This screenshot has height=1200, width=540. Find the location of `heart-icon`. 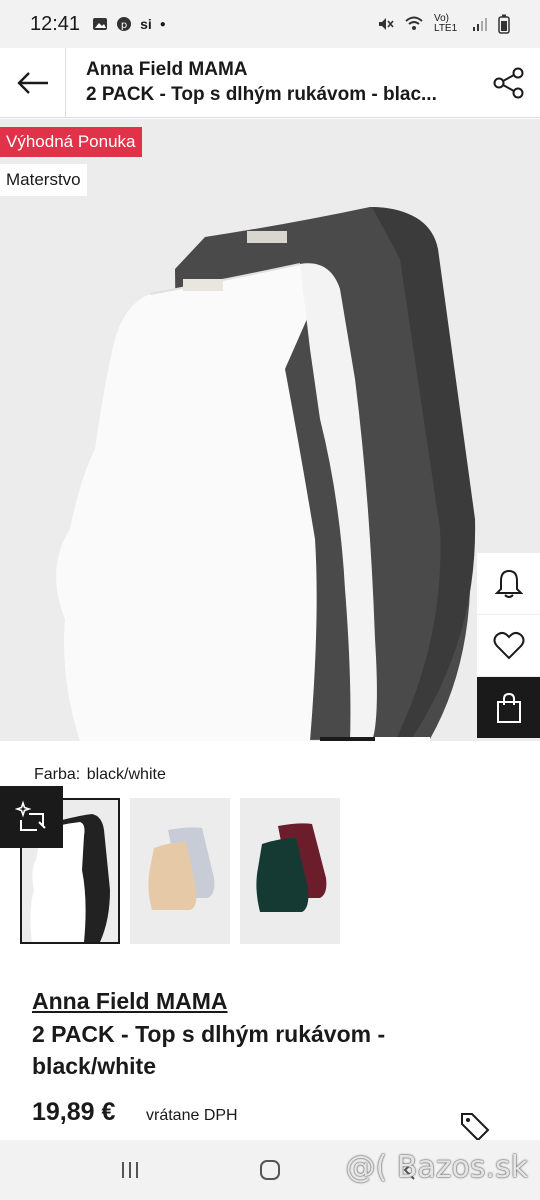

heart-icon is located at coordinates (508, 645).